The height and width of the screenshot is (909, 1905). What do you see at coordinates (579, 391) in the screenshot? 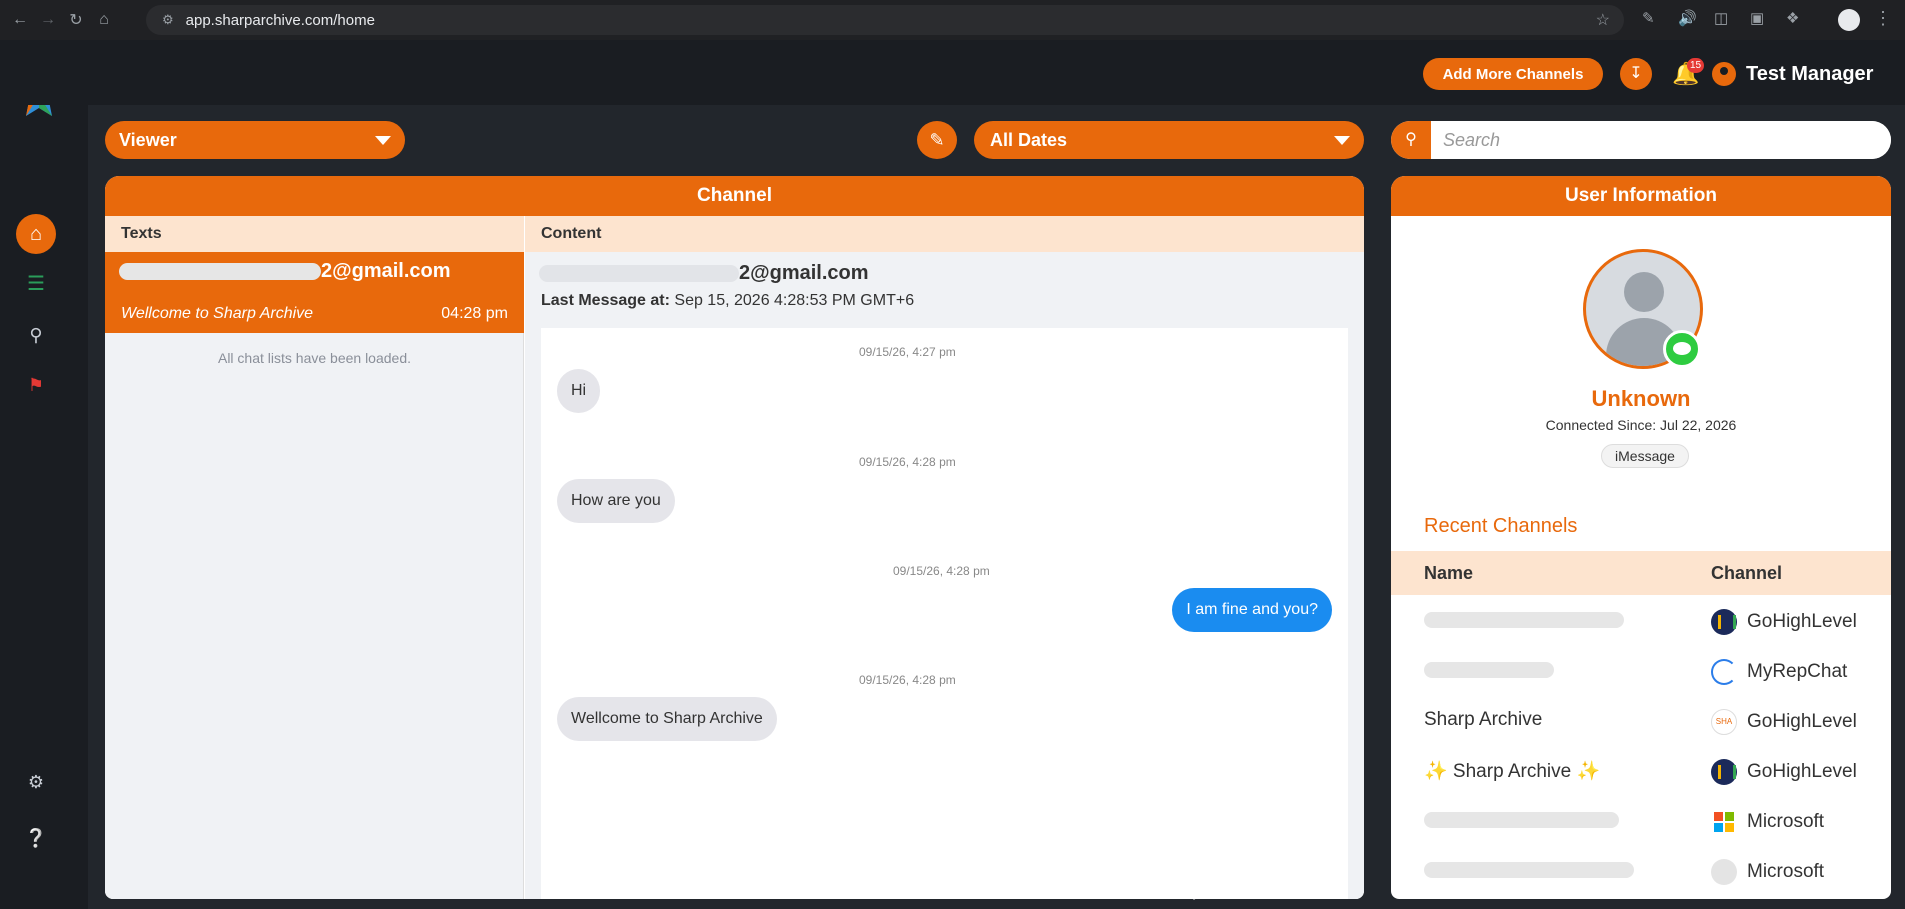
I see `message-bubble-incoming: Hi` at bounding box center [579, 391].